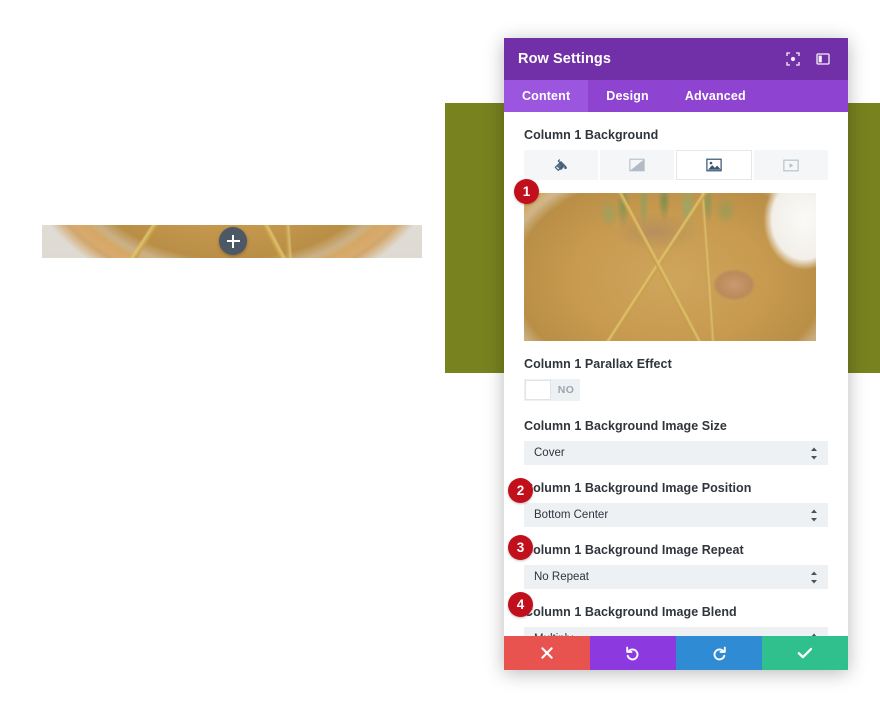 This screenshot has width=880, height=704. Describe the element at coordinates (715, 96) in the screenshot. I see `tab-advanced: Advanced` at that location.